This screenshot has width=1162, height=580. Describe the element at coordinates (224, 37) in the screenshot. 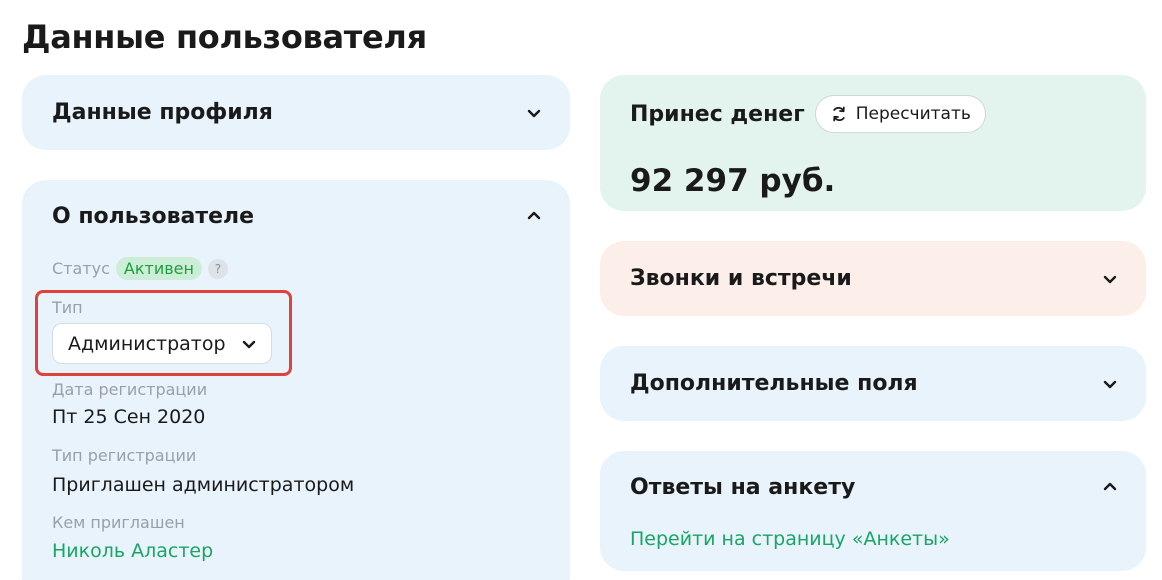

I see `page-title: Данные пользователя` at that location.